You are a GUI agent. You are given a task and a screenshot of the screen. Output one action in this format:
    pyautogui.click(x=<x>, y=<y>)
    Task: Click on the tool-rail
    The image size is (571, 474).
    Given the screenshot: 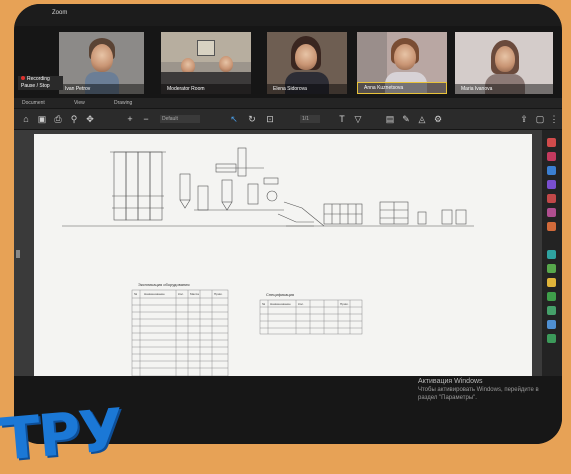 What is the action you would take?
    pyautogui.click(x=552, y=255)
    